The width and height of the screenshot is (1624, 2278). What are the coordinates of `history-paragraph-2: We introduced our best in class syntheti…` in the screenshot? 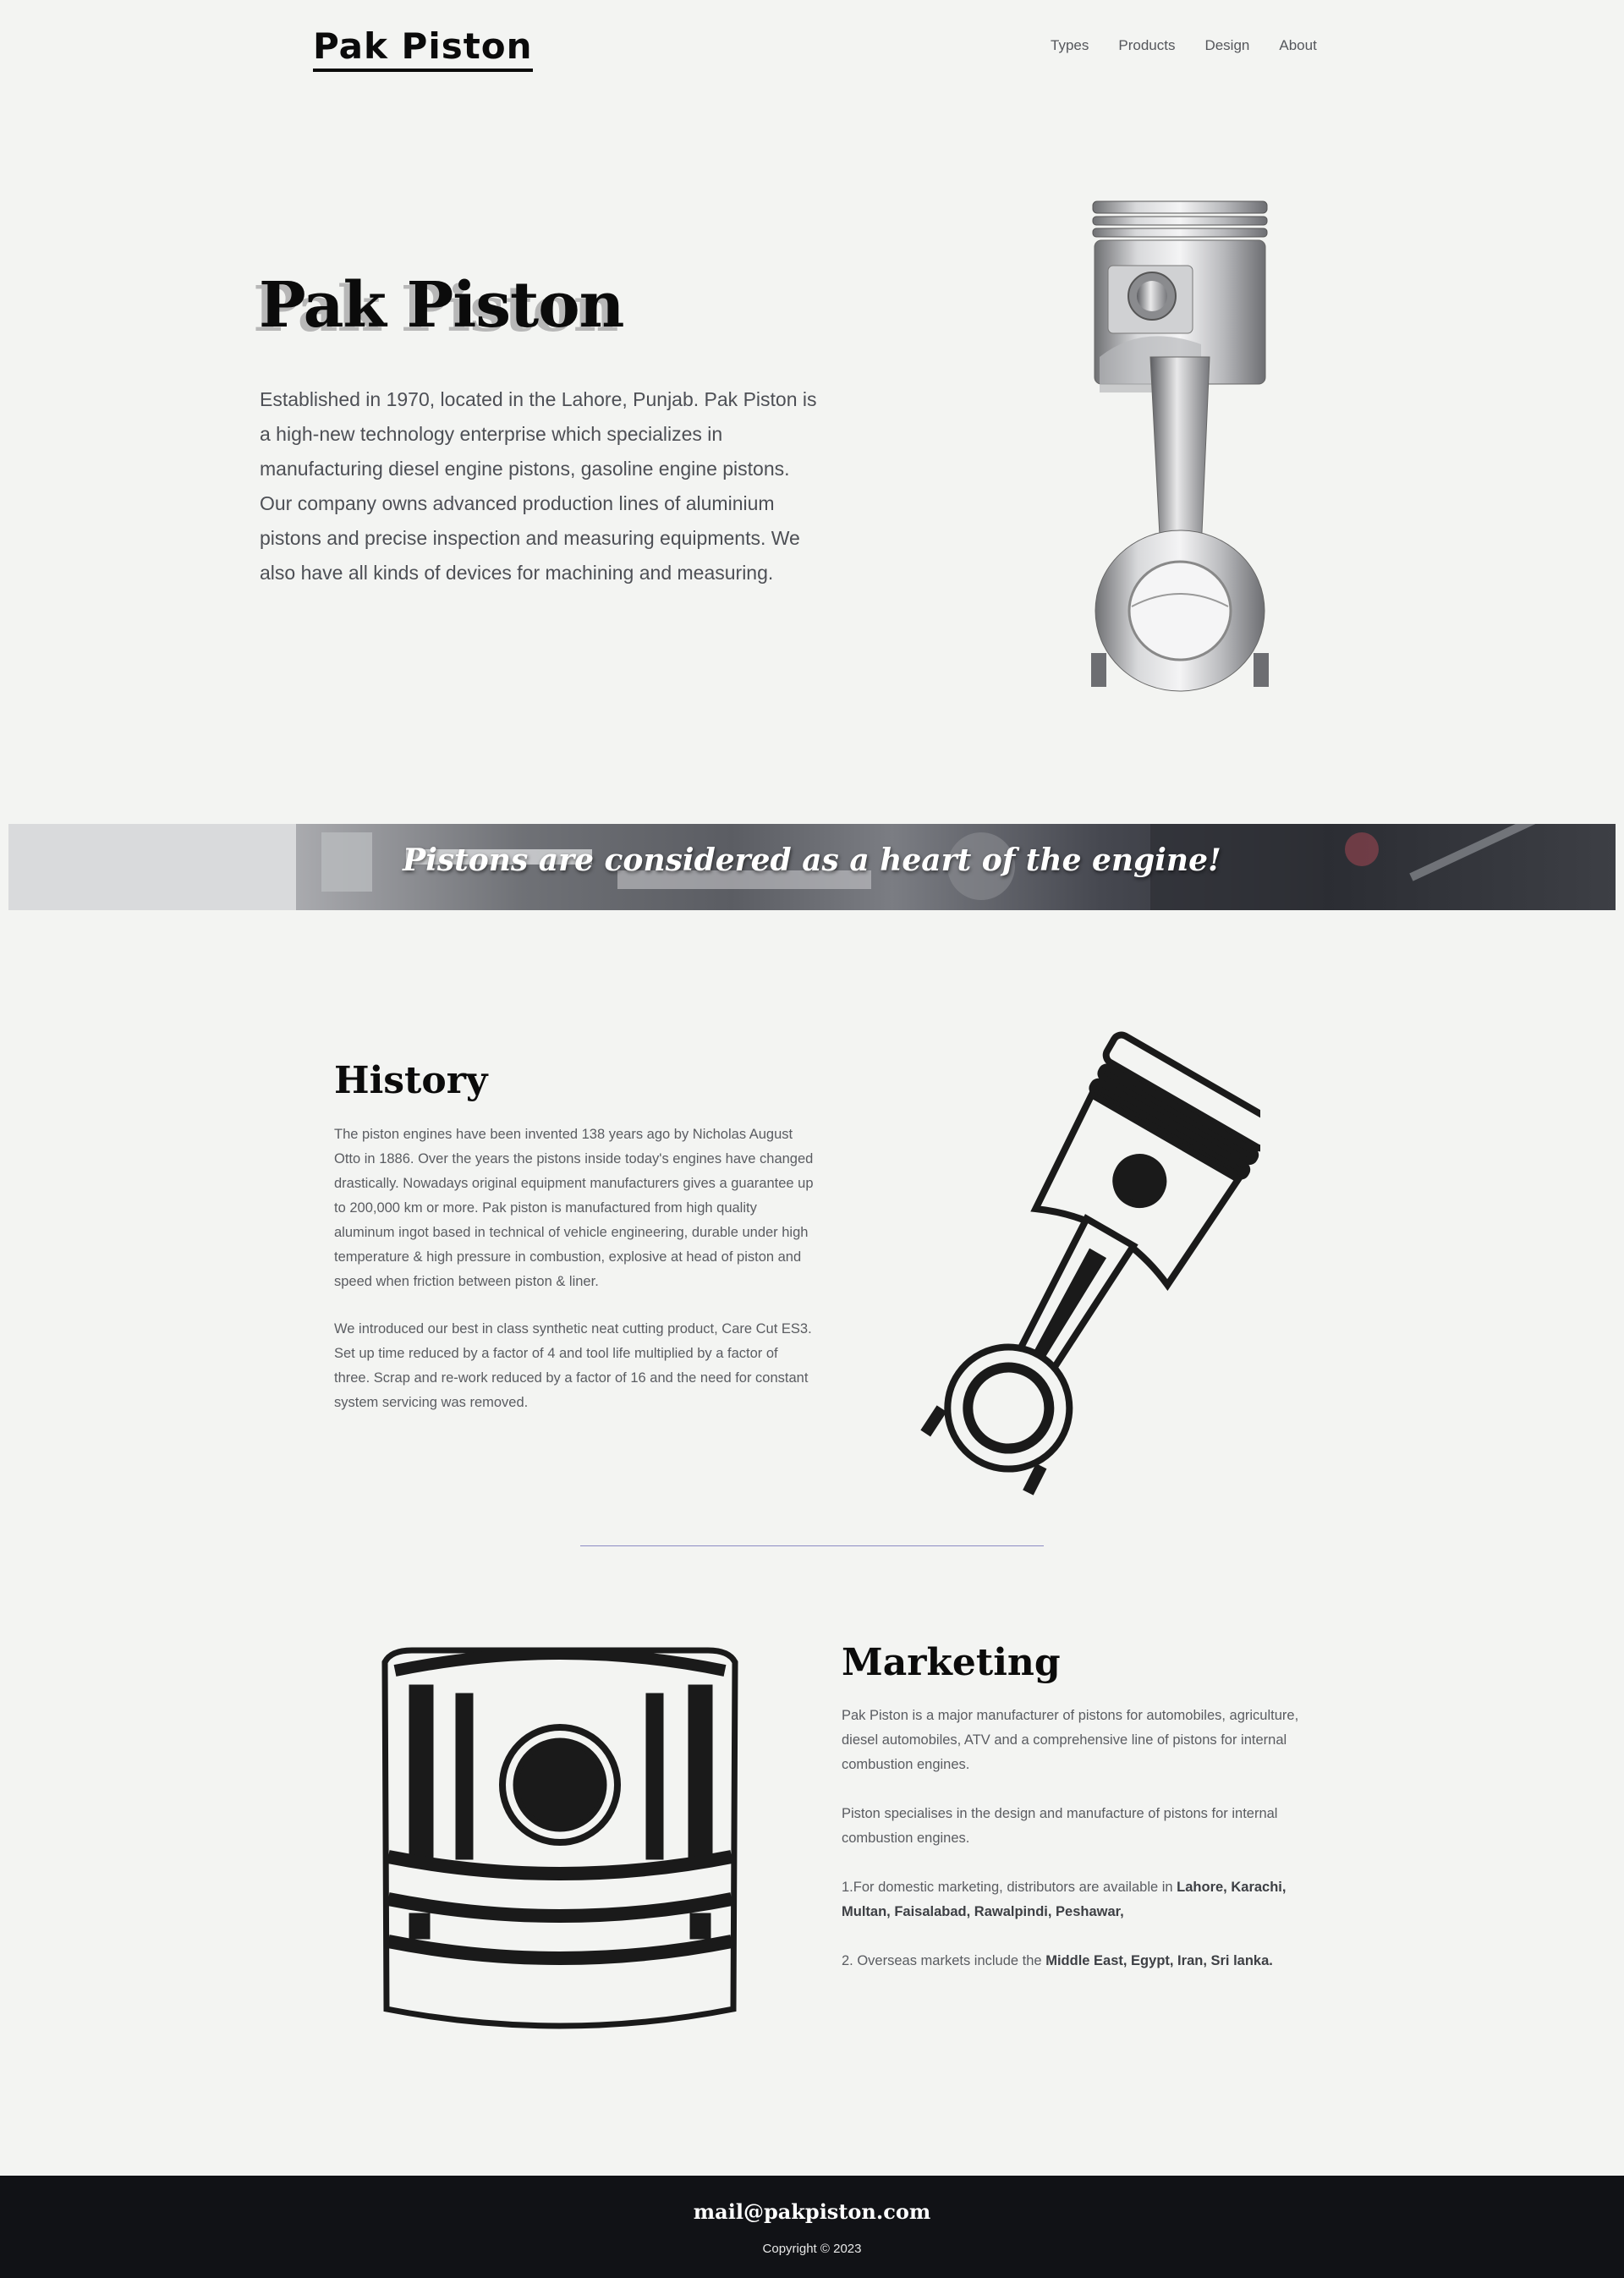 It's located at (573, 1365).